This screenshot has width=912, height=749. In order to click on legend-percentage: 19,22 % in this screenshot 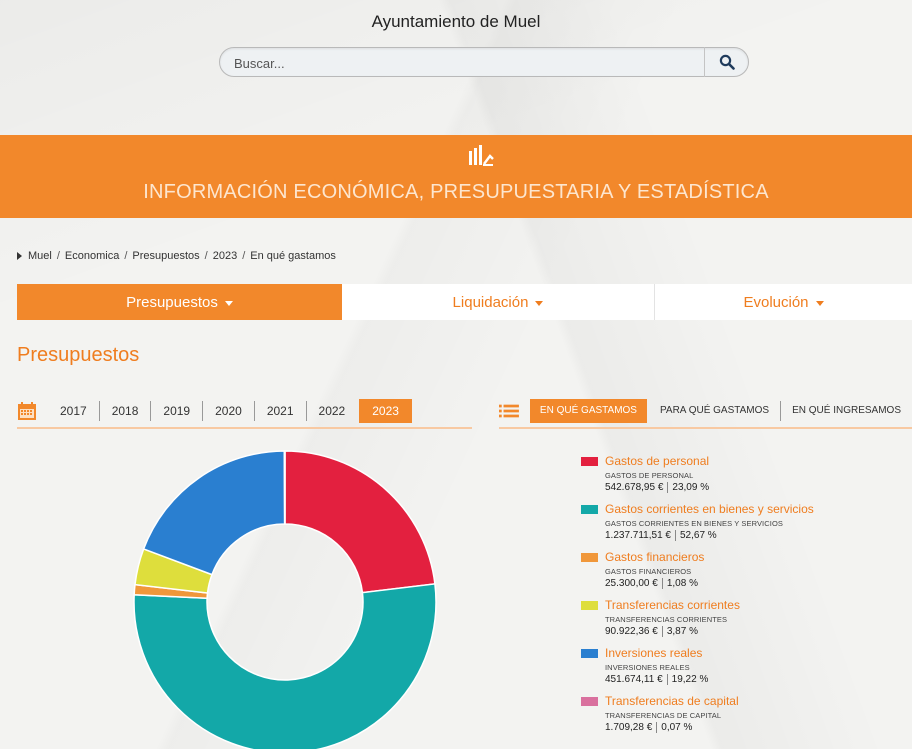, I will do `click(687, 679)`.